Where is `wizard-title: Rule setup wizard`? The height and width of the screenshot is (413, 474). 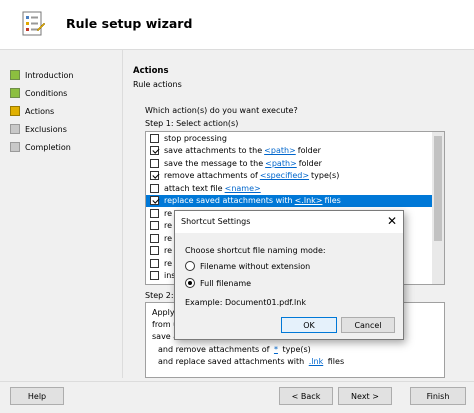
wizard-title: Rule setup wizard is located at coordinates (129, 23).